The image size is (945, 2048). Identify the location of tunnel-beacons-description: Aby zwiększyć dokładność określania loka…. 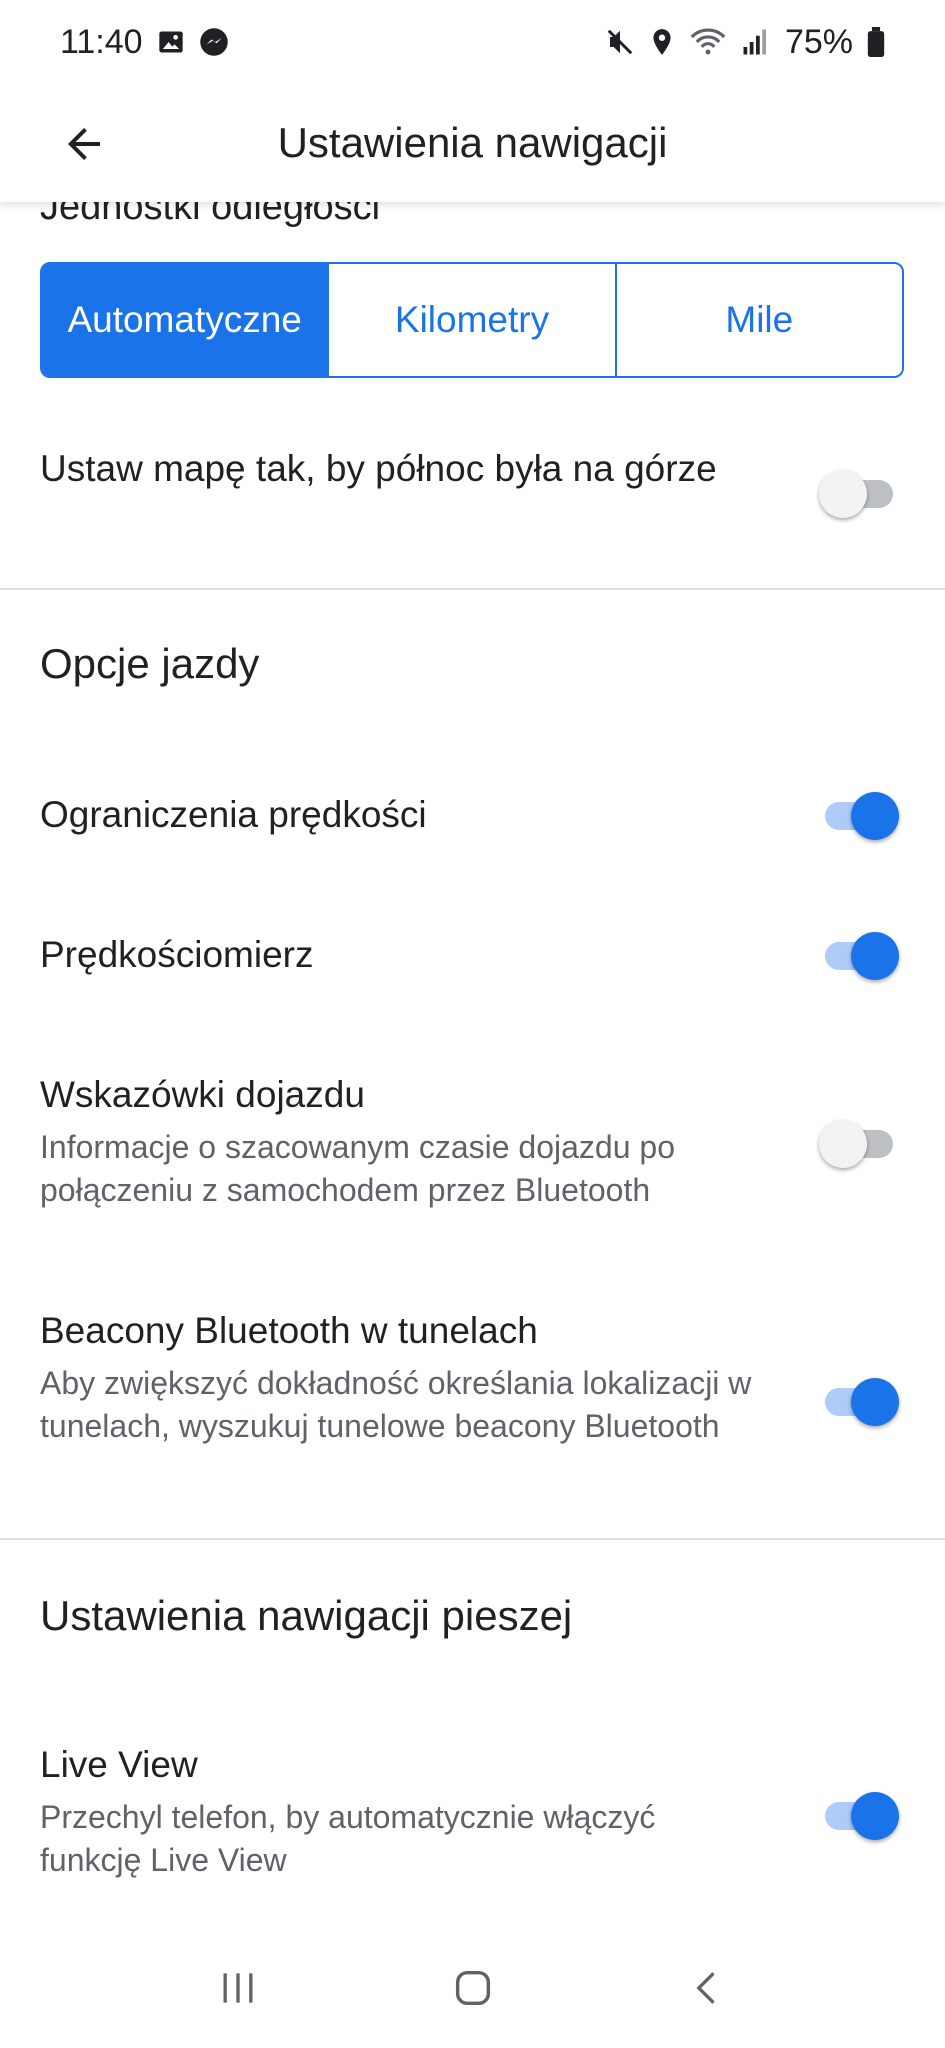
(396, 1404).